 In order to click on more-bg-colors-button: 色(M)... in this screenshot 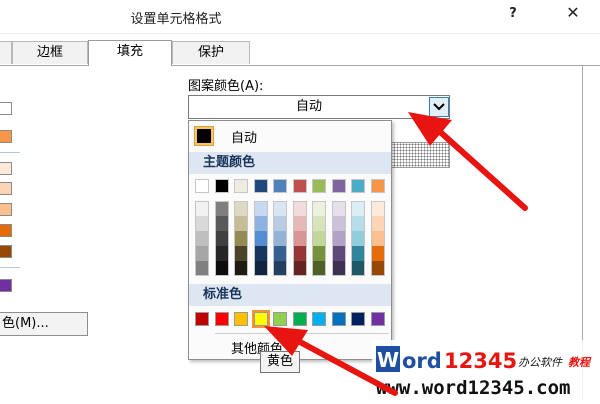, I will do `click(44, 324)`.